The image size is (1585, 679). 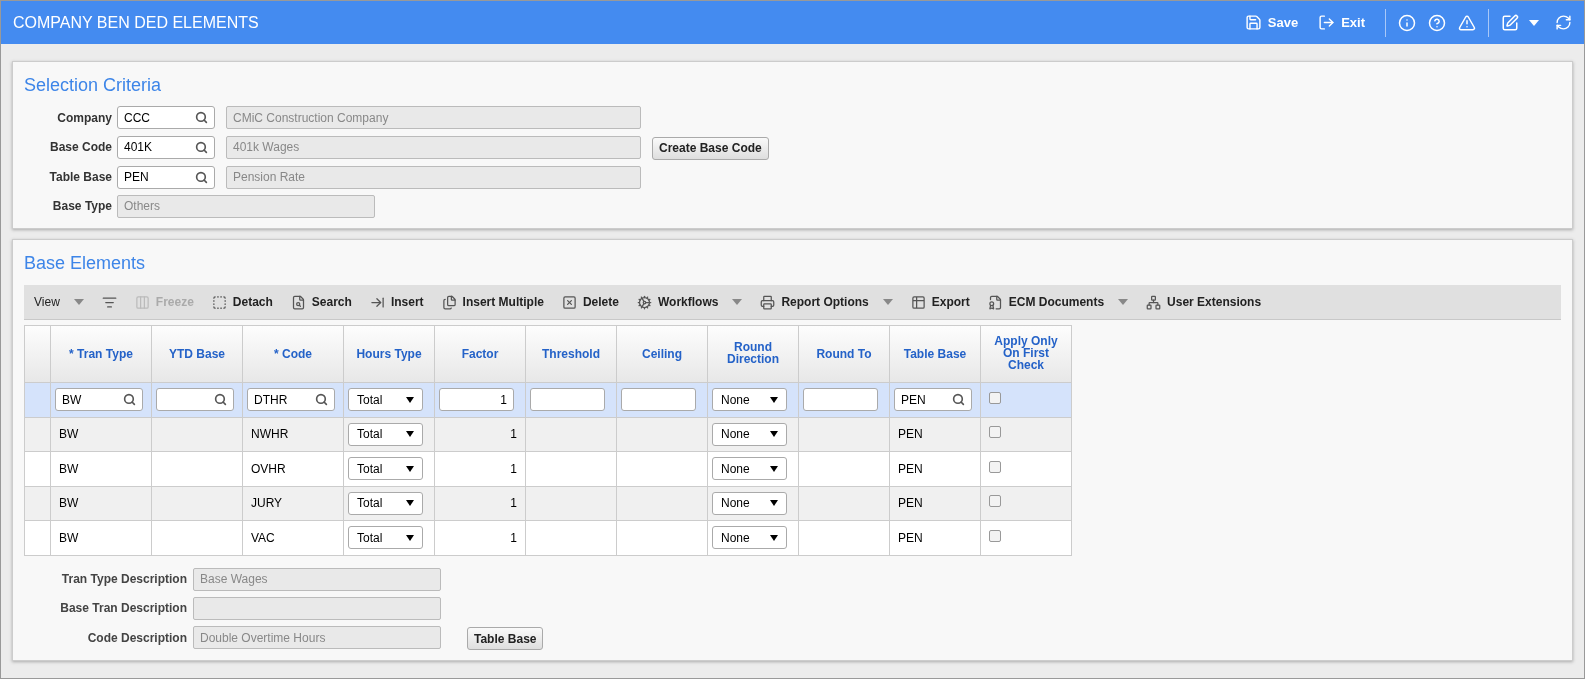 What do you see at coordinates (1327, 22) in the screenshot?
I see `exit-icon` at bounding box center [1327, 22].